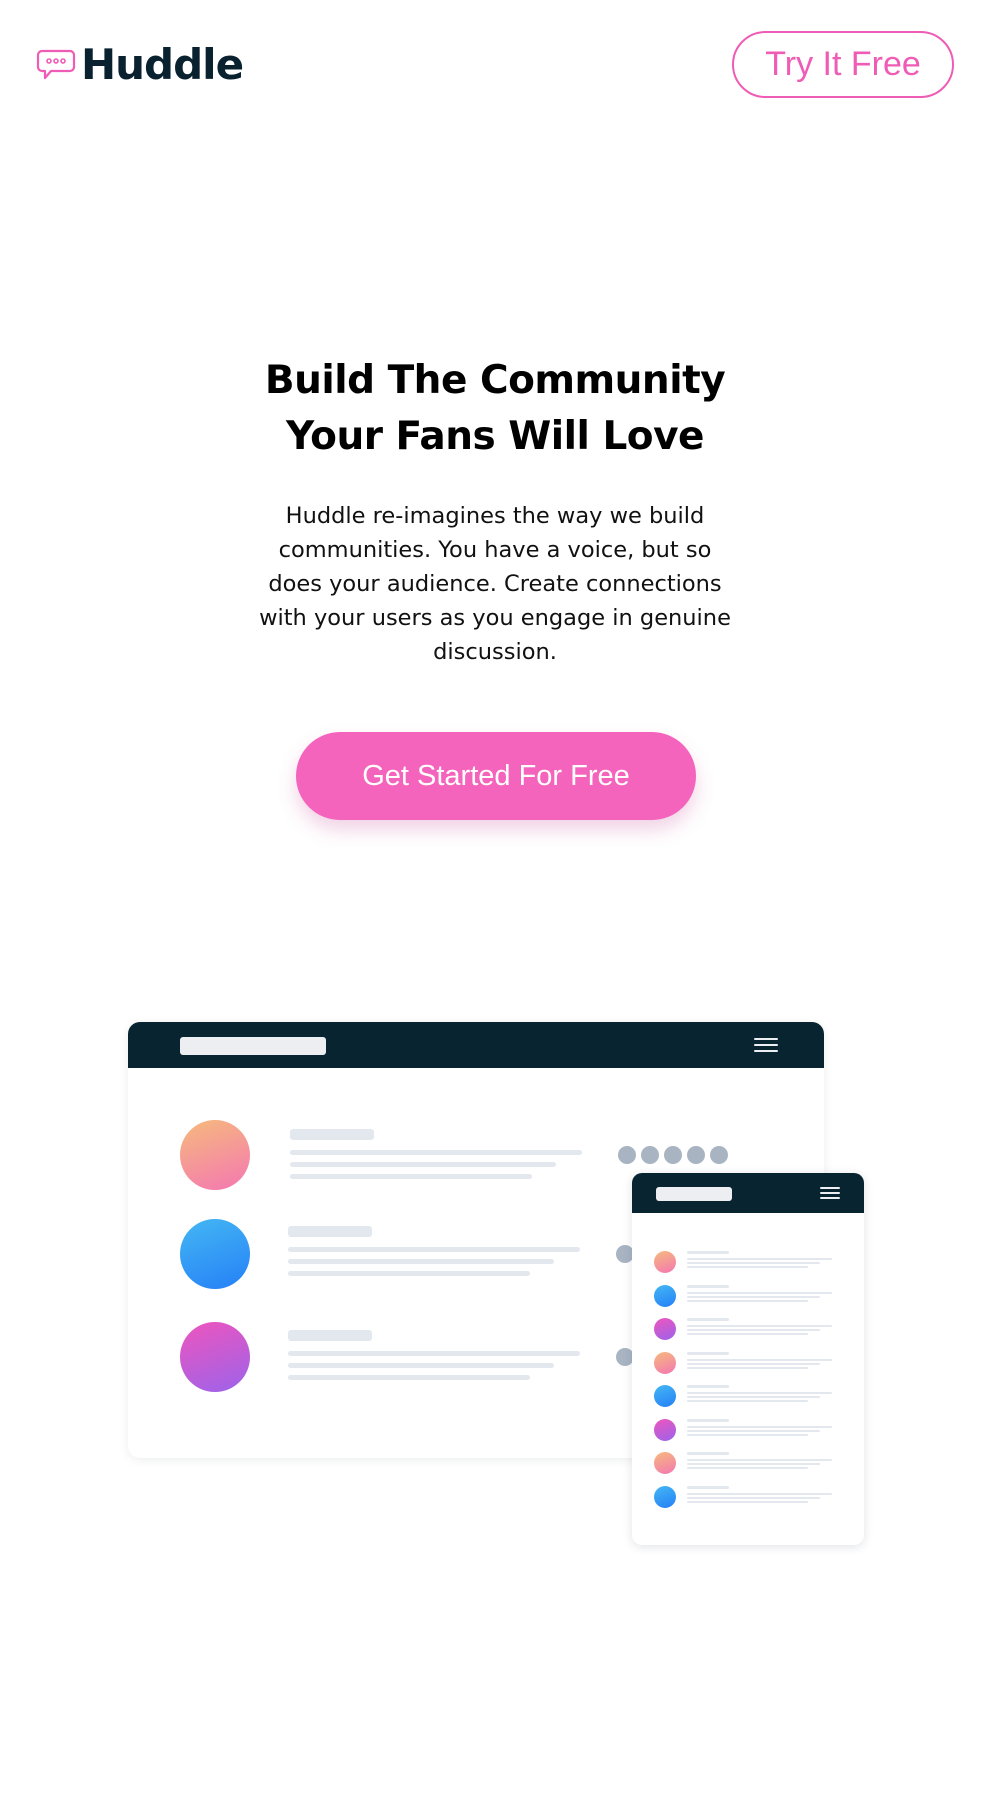 The height and width of the screenshot is (1800, 990). I want to click on huddle-logo: Huddle, so click(140, 65).